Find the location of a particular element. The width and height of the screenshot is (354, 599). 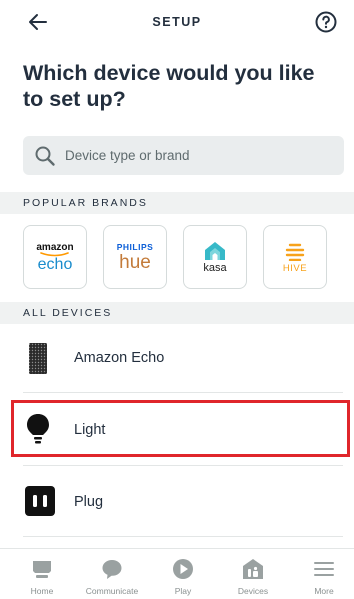

device-label: Amazon Echo is located at coordinates (119, 358).